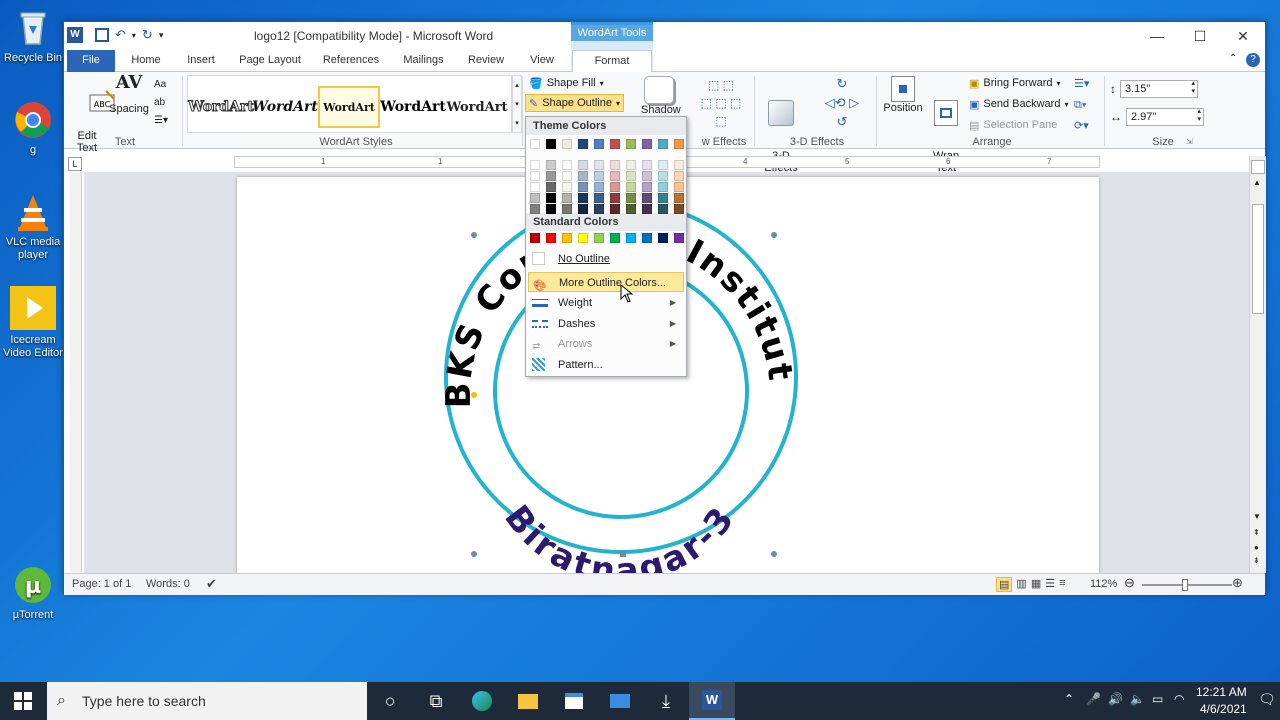 This screenshot has width=1280, height=720. I want to click on vertical-ruler, so click(76, 372).